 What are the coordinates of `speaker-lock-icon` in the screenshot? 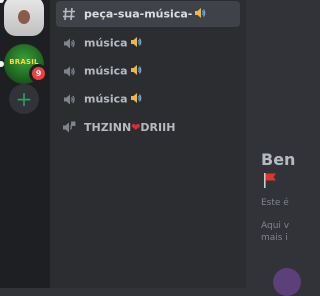 It's located at (69, 127).